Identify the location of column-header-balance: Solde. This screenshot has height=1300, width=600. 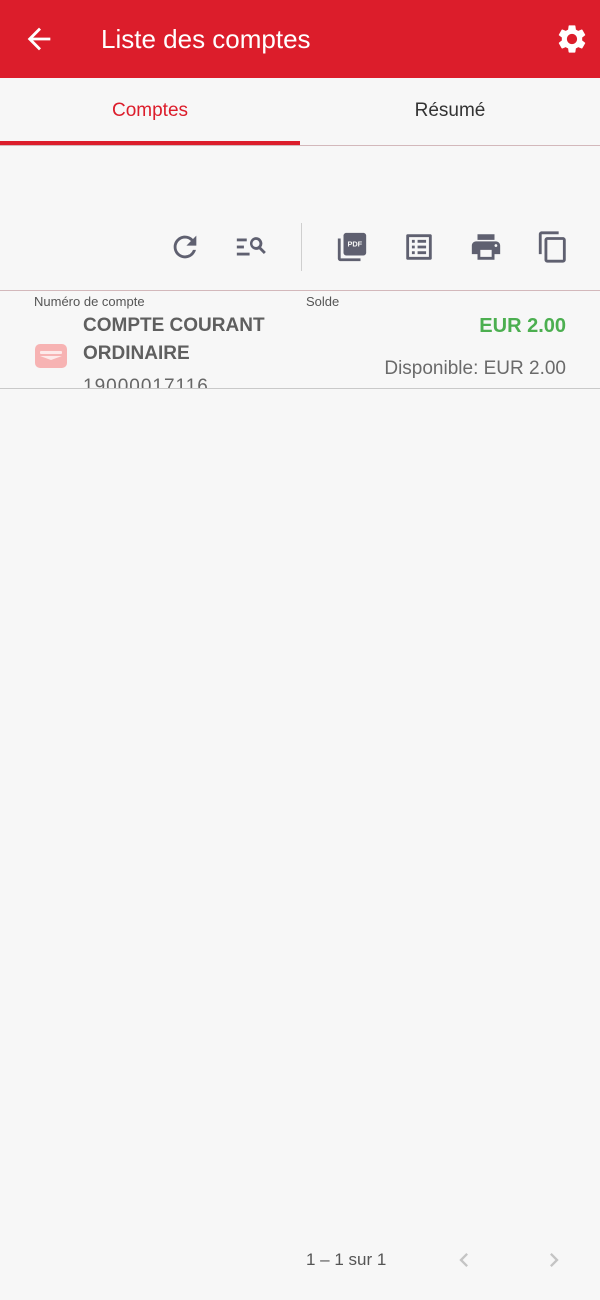
(323, 301).